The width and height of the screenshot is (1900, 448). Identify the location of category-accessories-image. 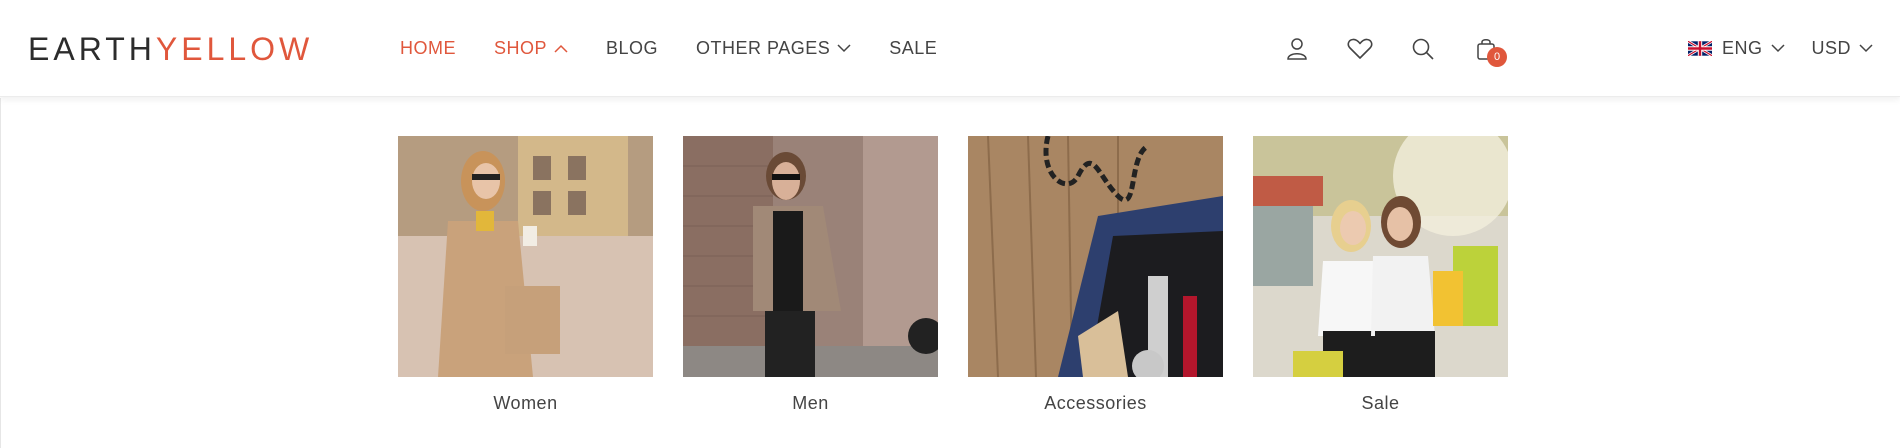
(1095, 256).